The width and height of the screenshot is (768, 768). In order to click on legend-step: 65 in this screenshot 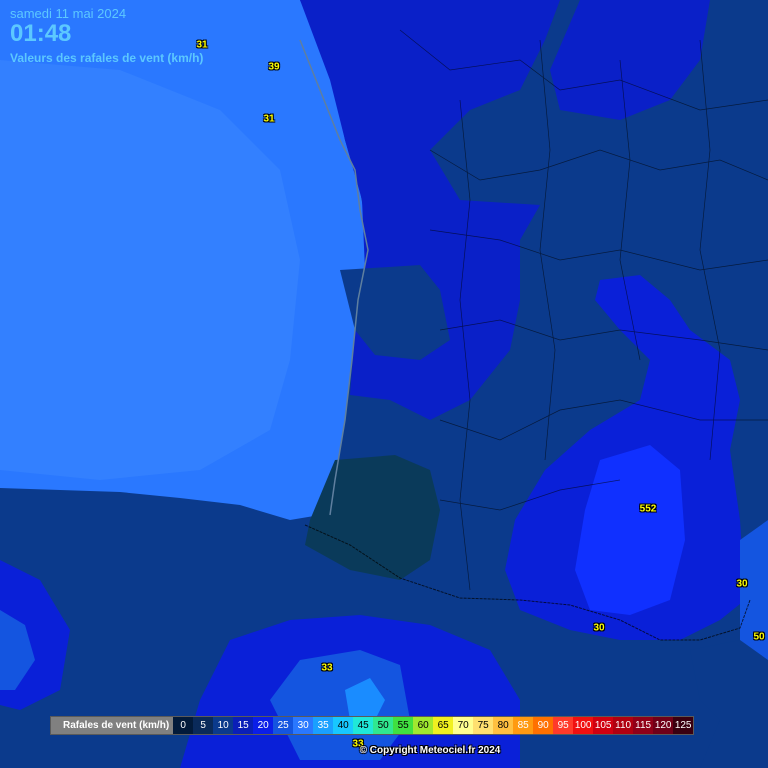, I will do `click(443, 725)`.